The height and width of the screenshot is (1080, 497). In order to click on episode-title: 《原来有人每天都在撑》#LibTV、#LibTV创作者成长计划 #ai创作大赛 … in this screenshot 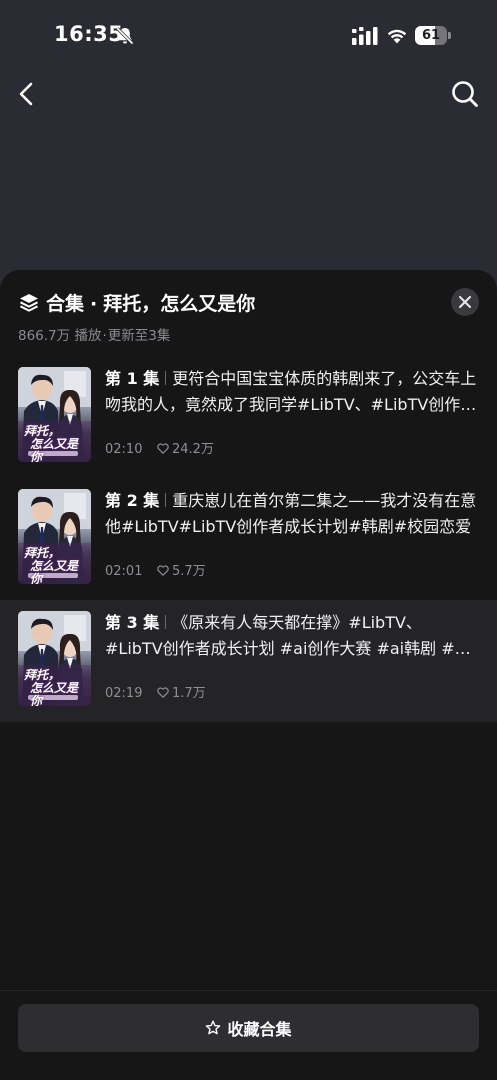, I will do `click(288, 635)`.